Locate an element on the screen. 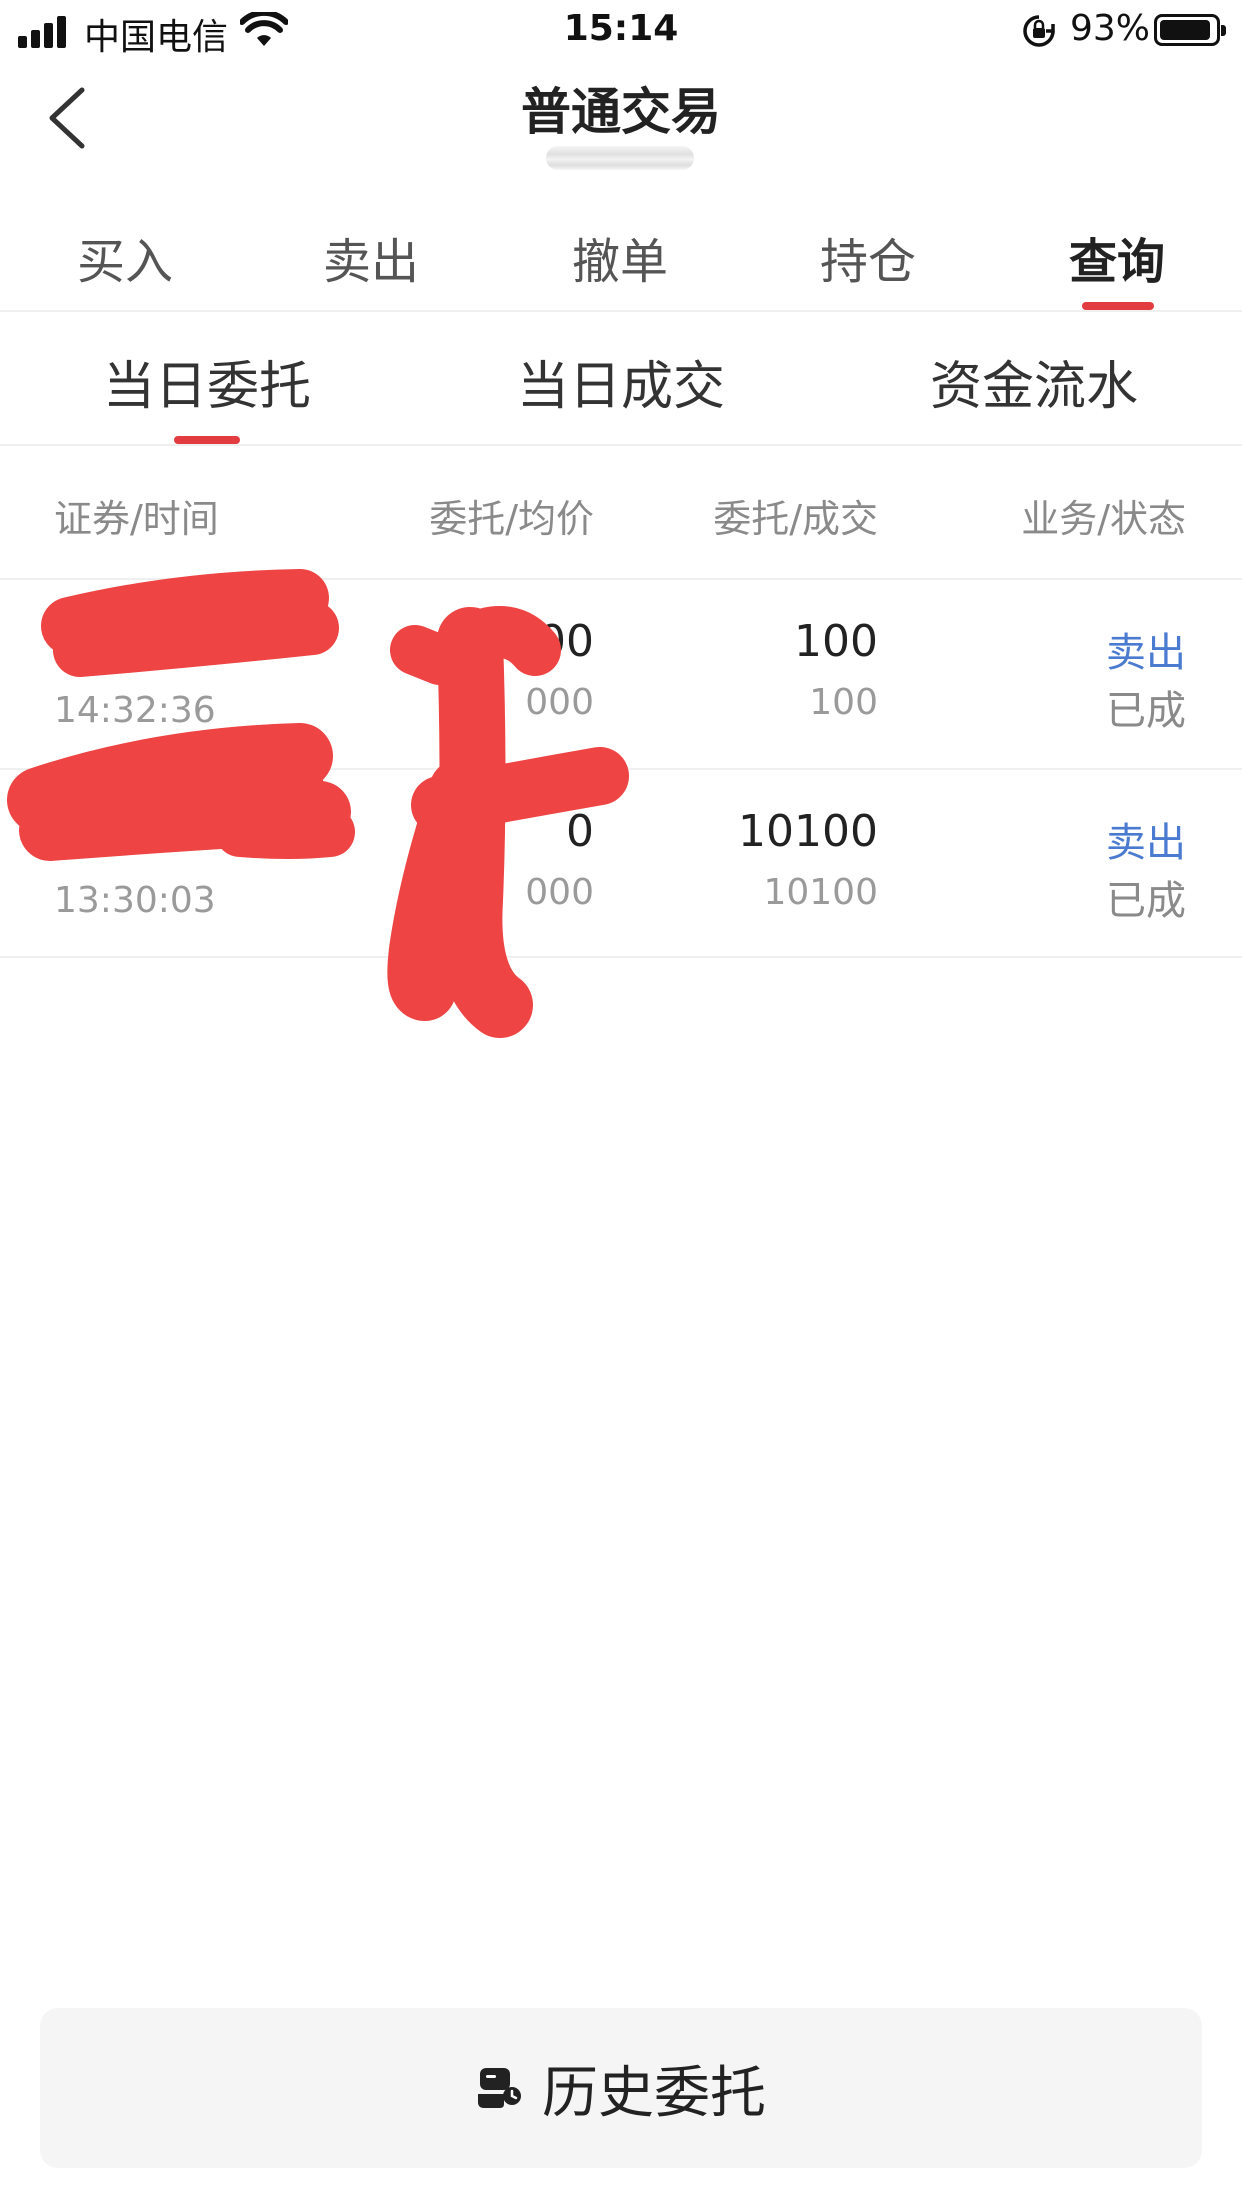 This screenshot has width=1242, height=2208. subtab-fund-flow: 资金流水 is located at coordinates (1034, 380).